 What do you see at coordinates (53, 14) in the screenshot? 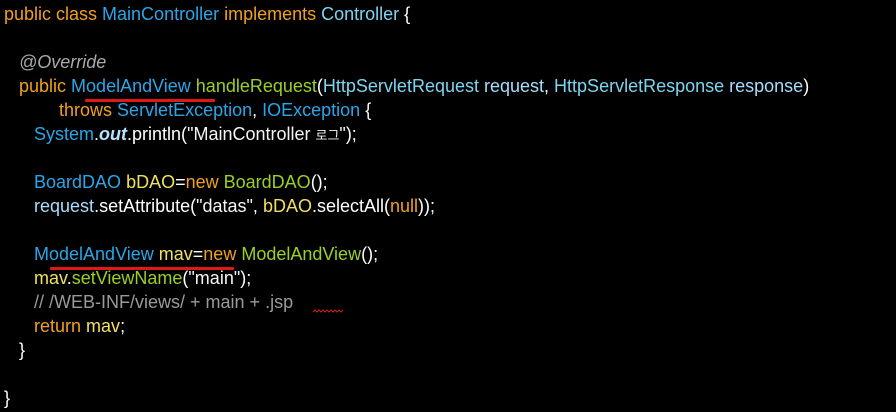
I see `code-token: public class` at bounding box center [53, 14].